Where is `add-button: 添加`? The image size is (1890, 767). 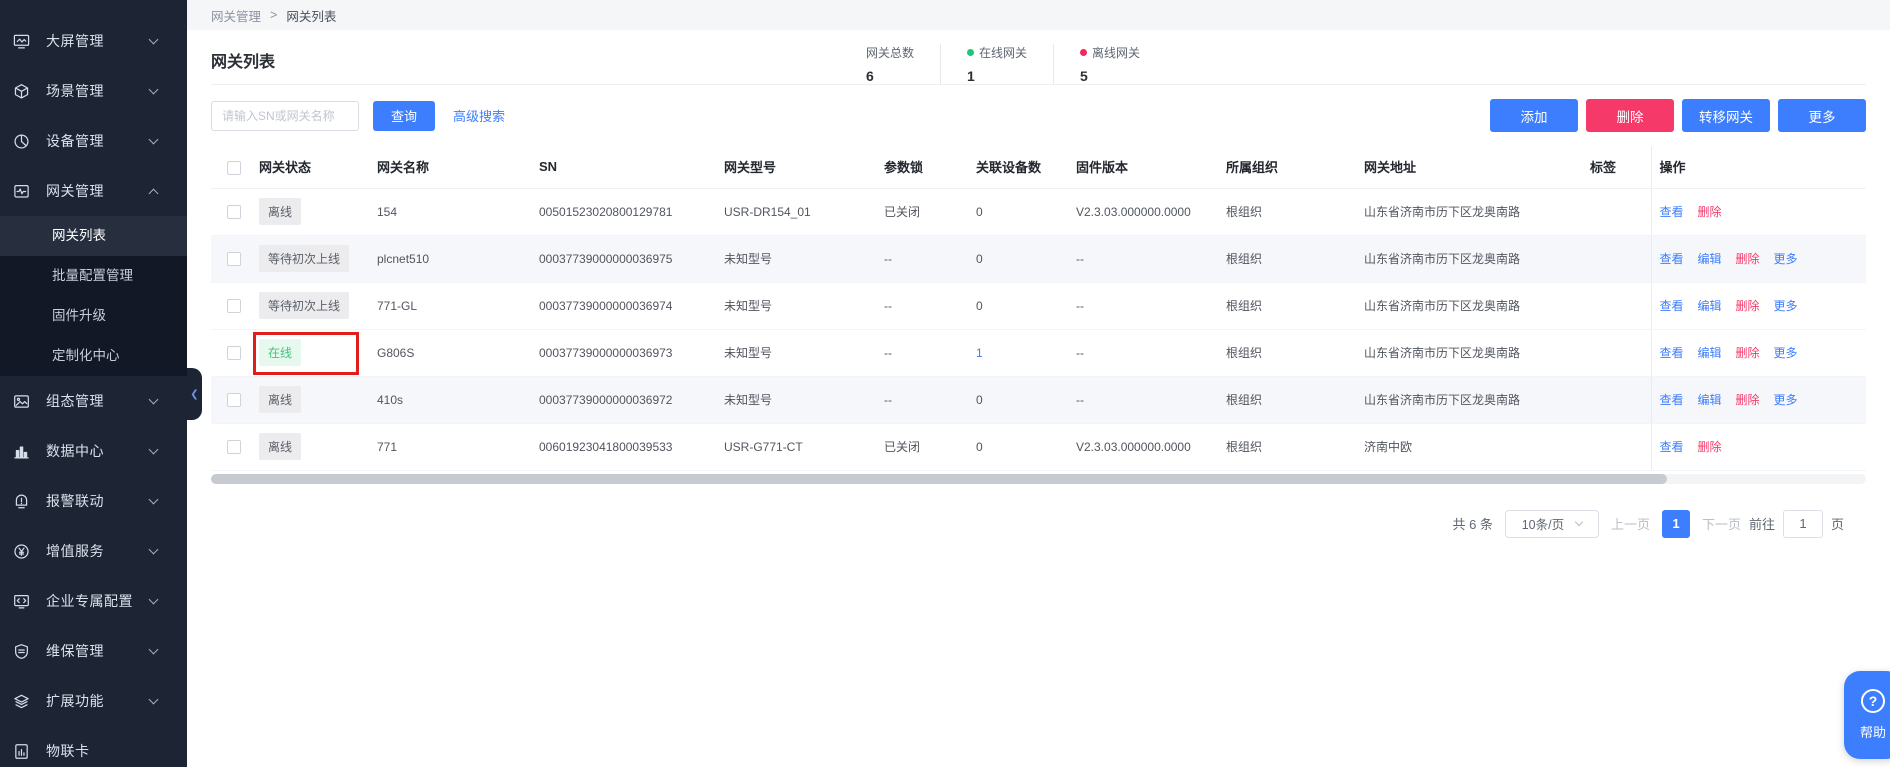
add-button: 添加 is located at coordinates (1534, 115).